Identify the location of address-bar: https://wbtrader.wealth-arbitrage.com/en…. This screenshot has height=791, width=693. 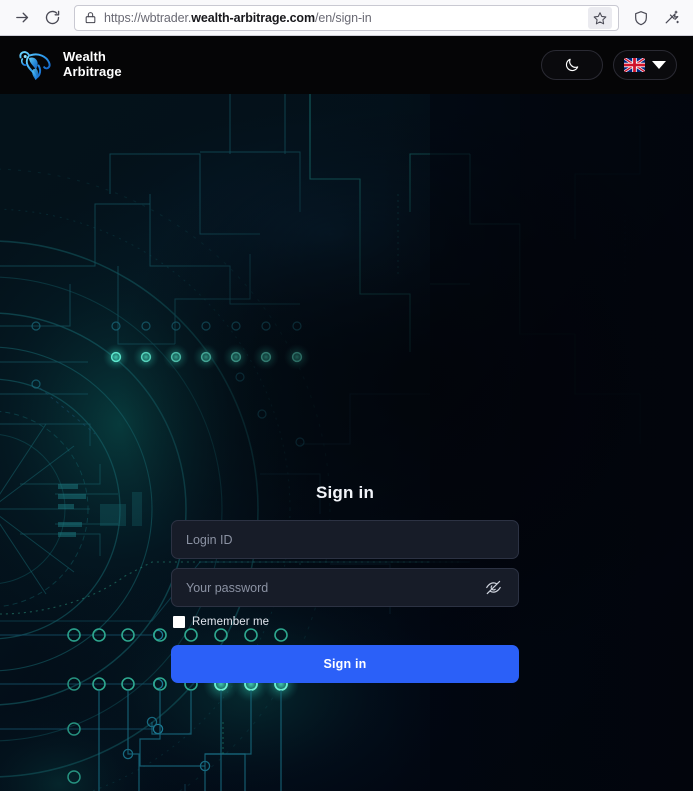
(346, 17).